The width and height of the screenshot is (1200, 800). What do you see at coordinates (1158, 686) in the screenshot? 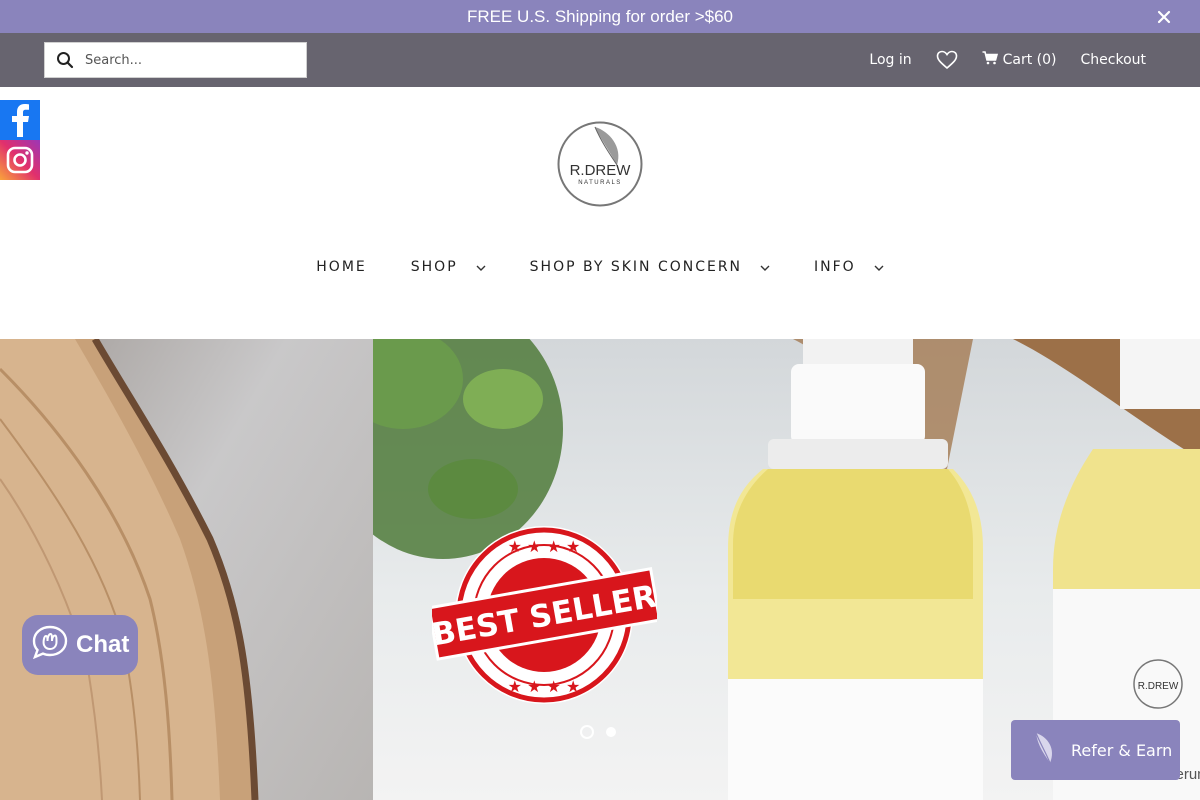
I see `bottle-brand-label: R.DREW` at bounding box center [1158, 686].